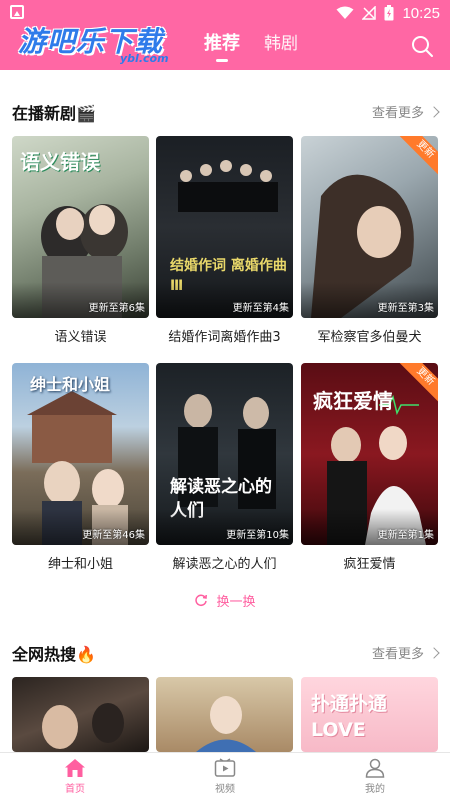  What do you see at coordinates (369, 227) in the screenshot?
I see `poster: 更新 更新至第3集` at bounding box center [369, 227].